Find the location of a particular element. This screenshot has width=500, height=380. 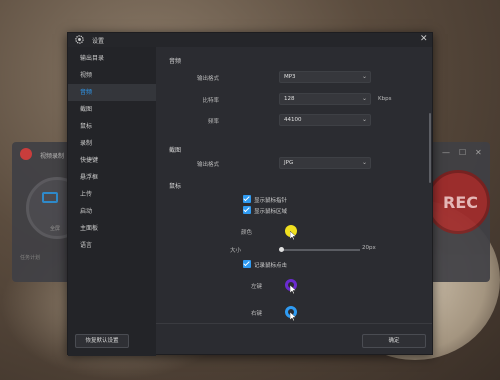

area-color-label: 颜色 is located at coordinates (246, 233).